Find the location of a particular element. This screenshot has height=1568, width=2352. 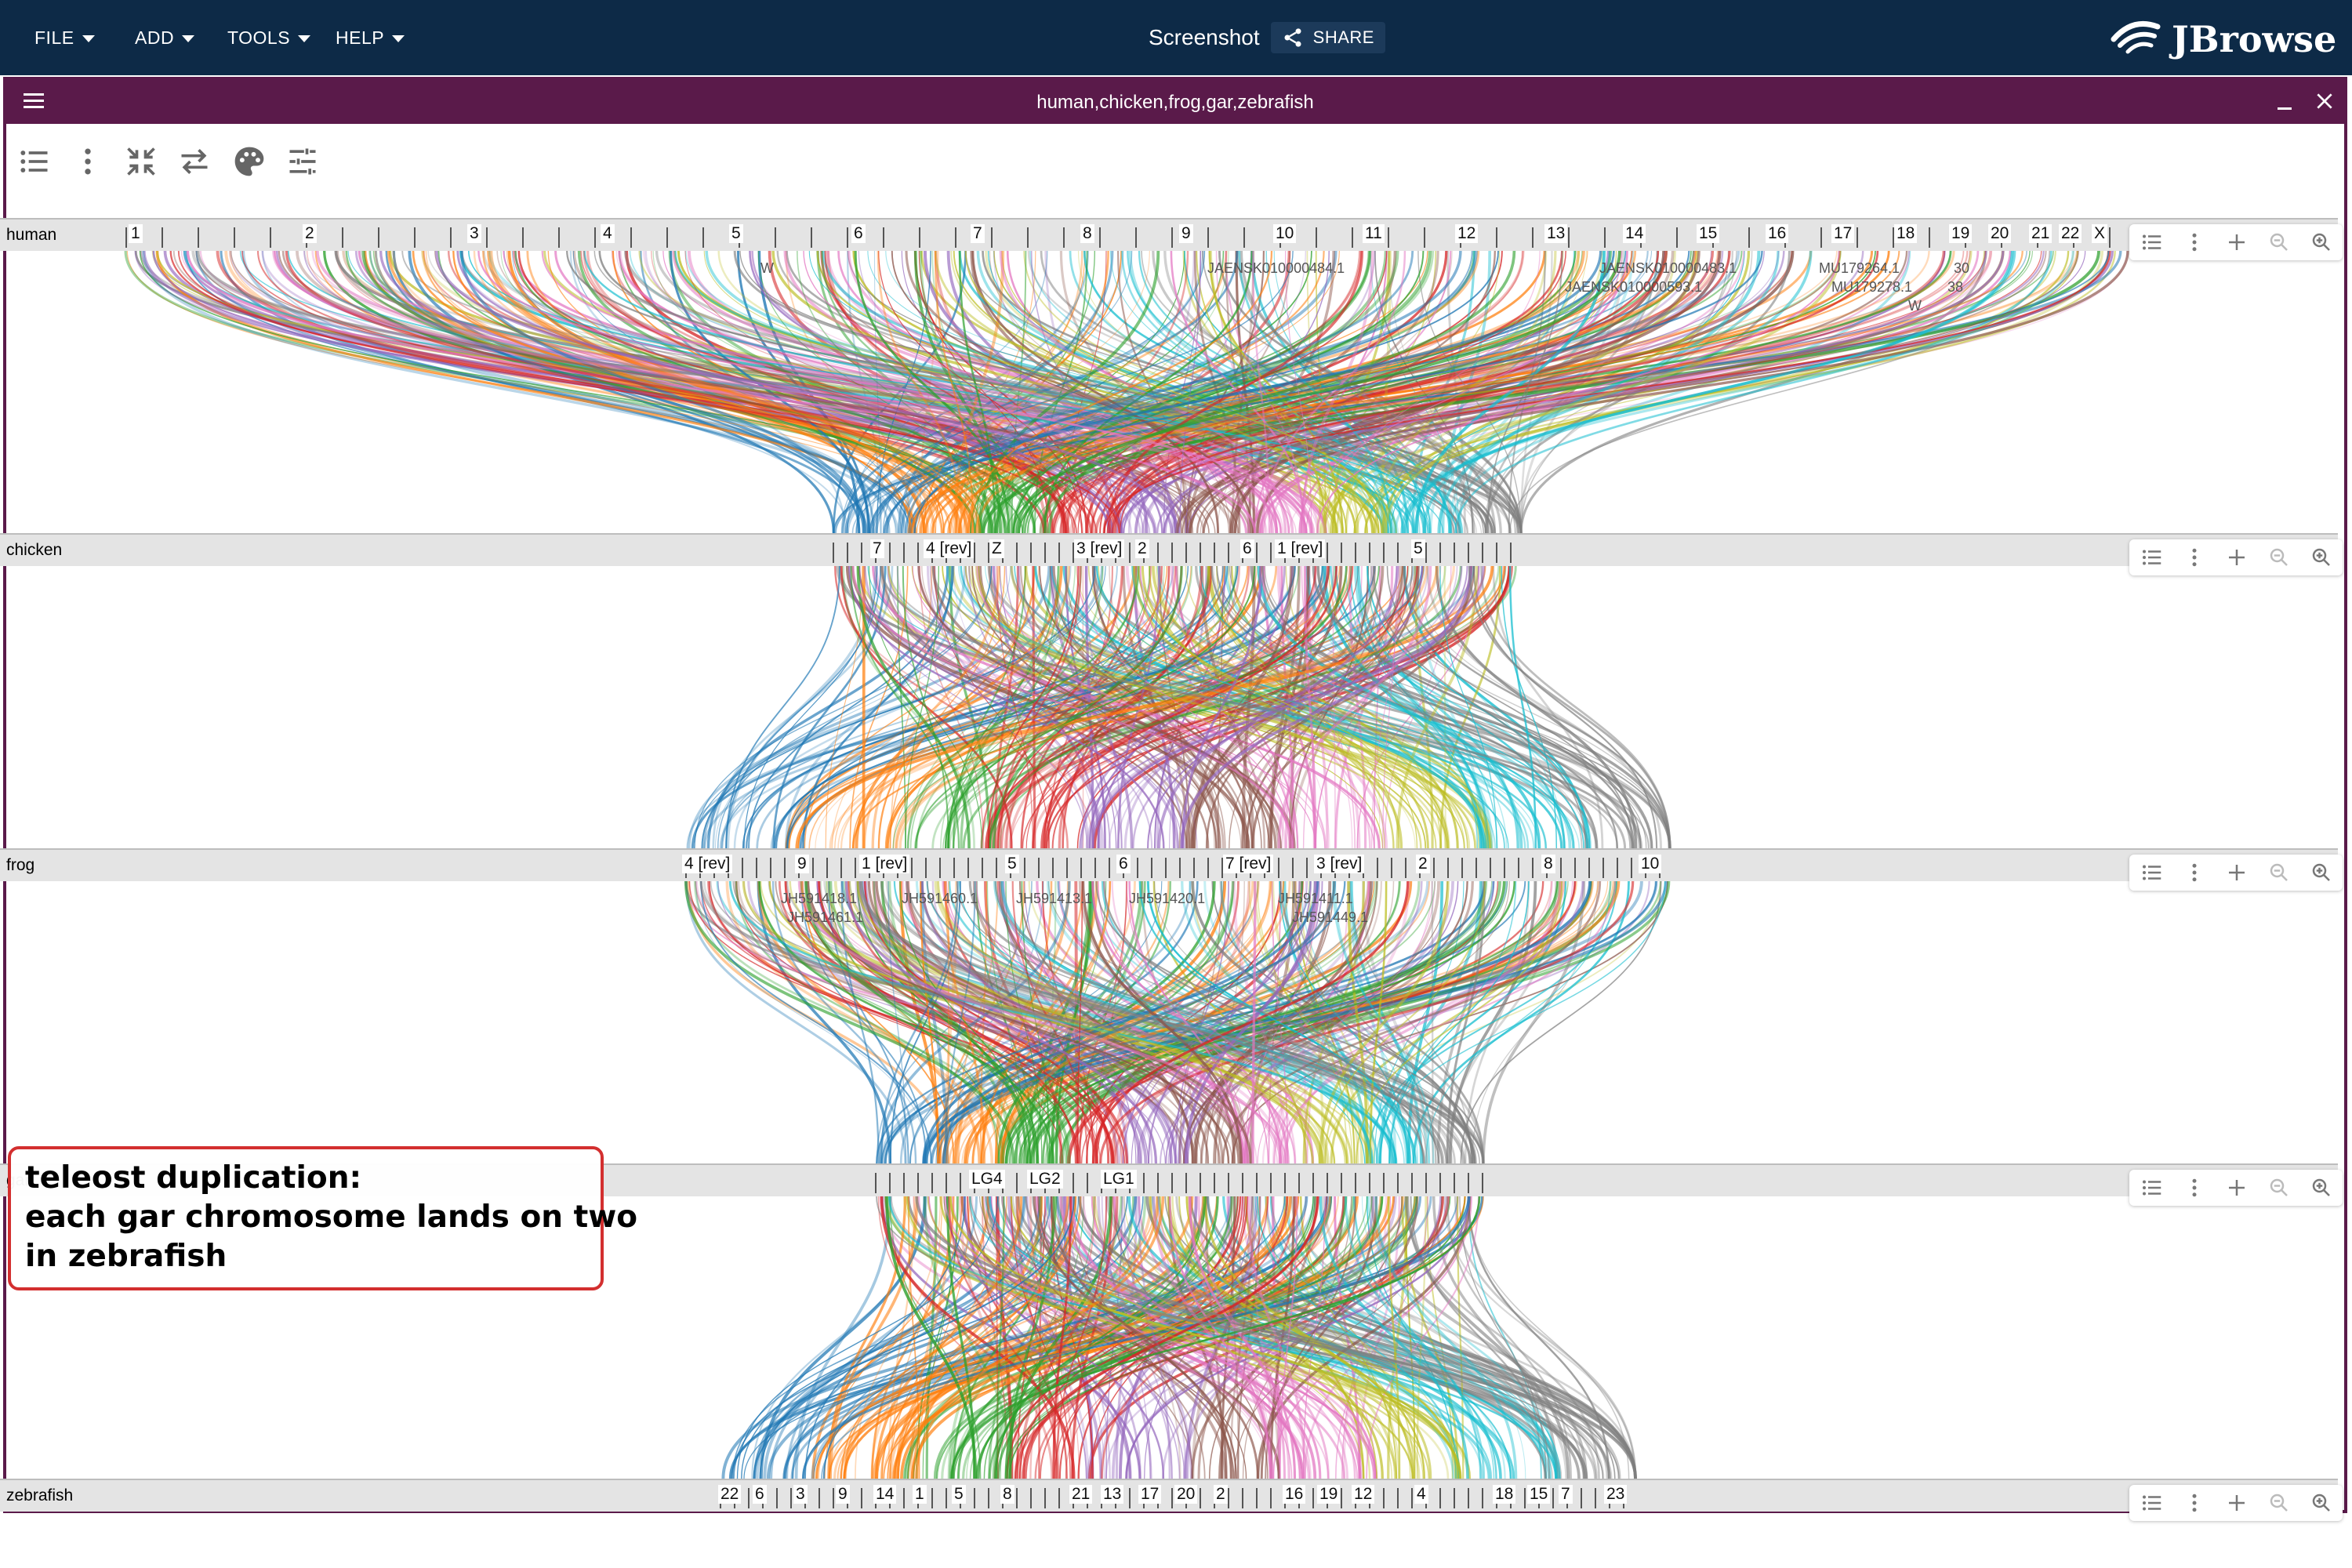

chromosome-label: 23 is located at coordinates (1616, 1494).